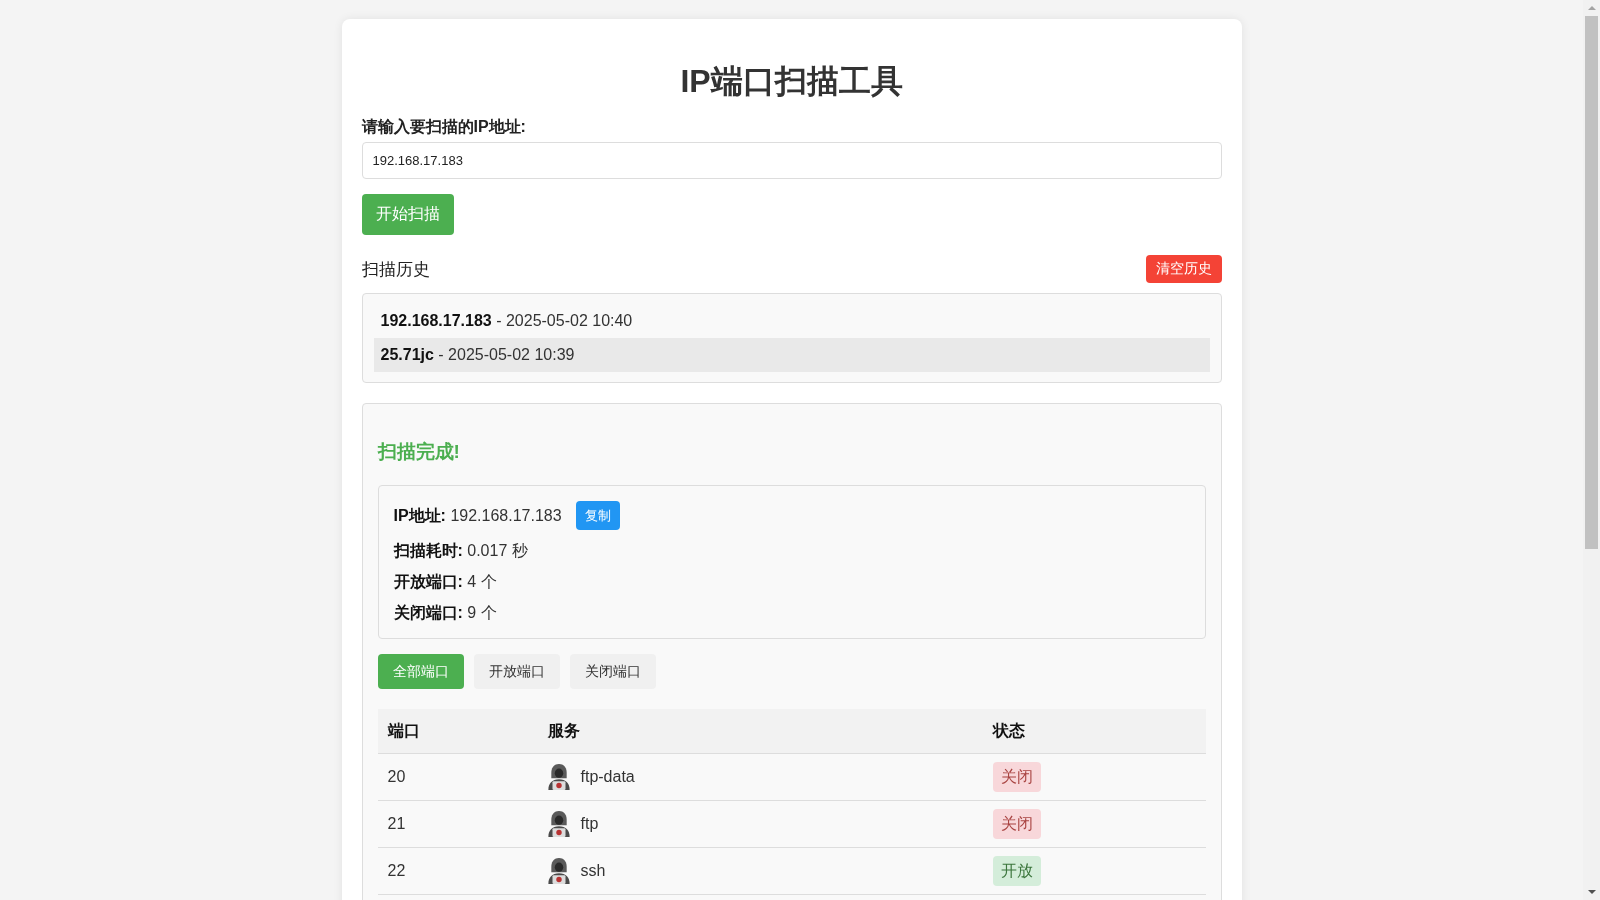 This screenshot has height=900, width=1600. I want to click on clear-history-button: 清空历史, so click(1183, 269).